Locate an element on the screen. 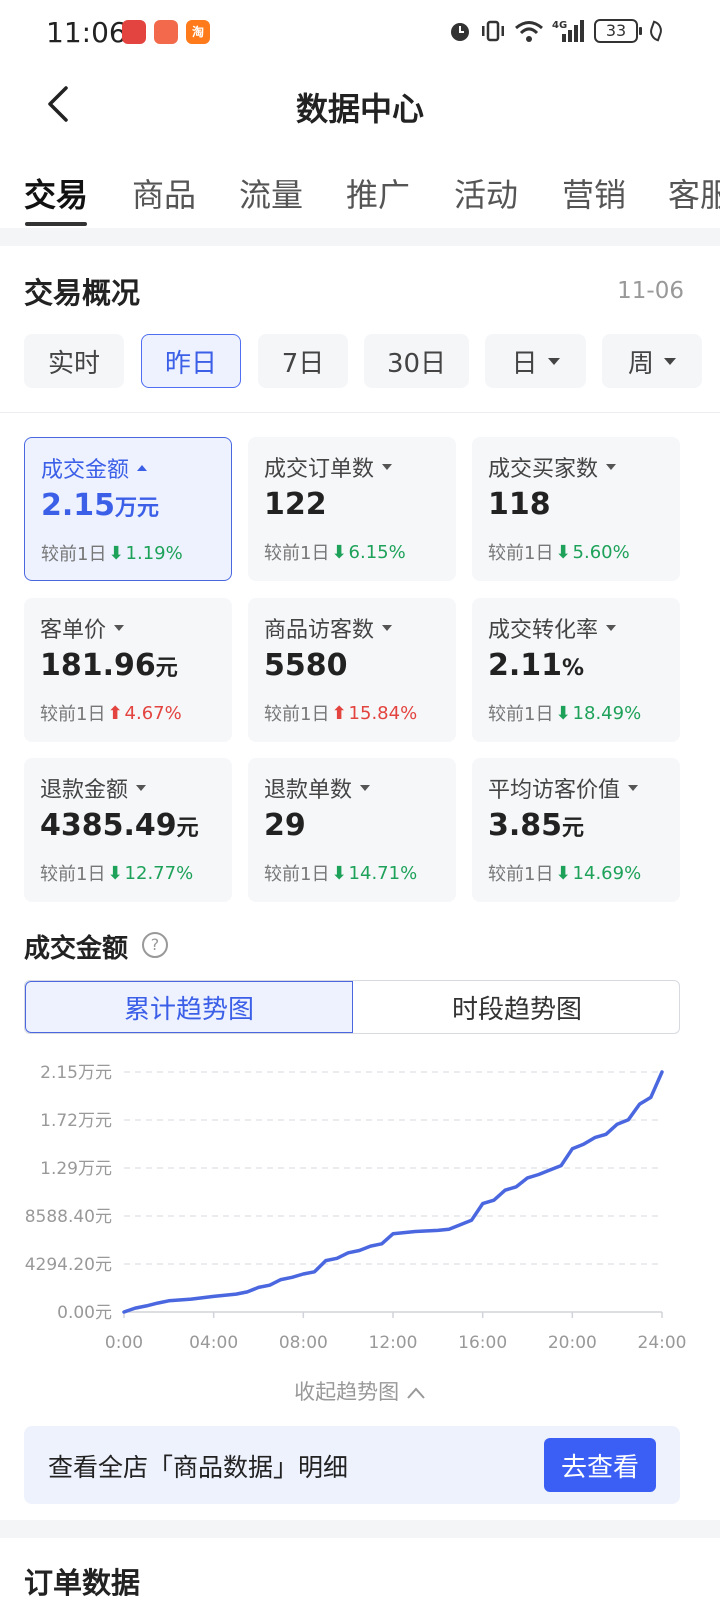 Image resolution: width=720 pixels, height=1604 pixels. period-selector: 实时 昨日 7日 30日 日 周 is located at coordinates (372, 362).